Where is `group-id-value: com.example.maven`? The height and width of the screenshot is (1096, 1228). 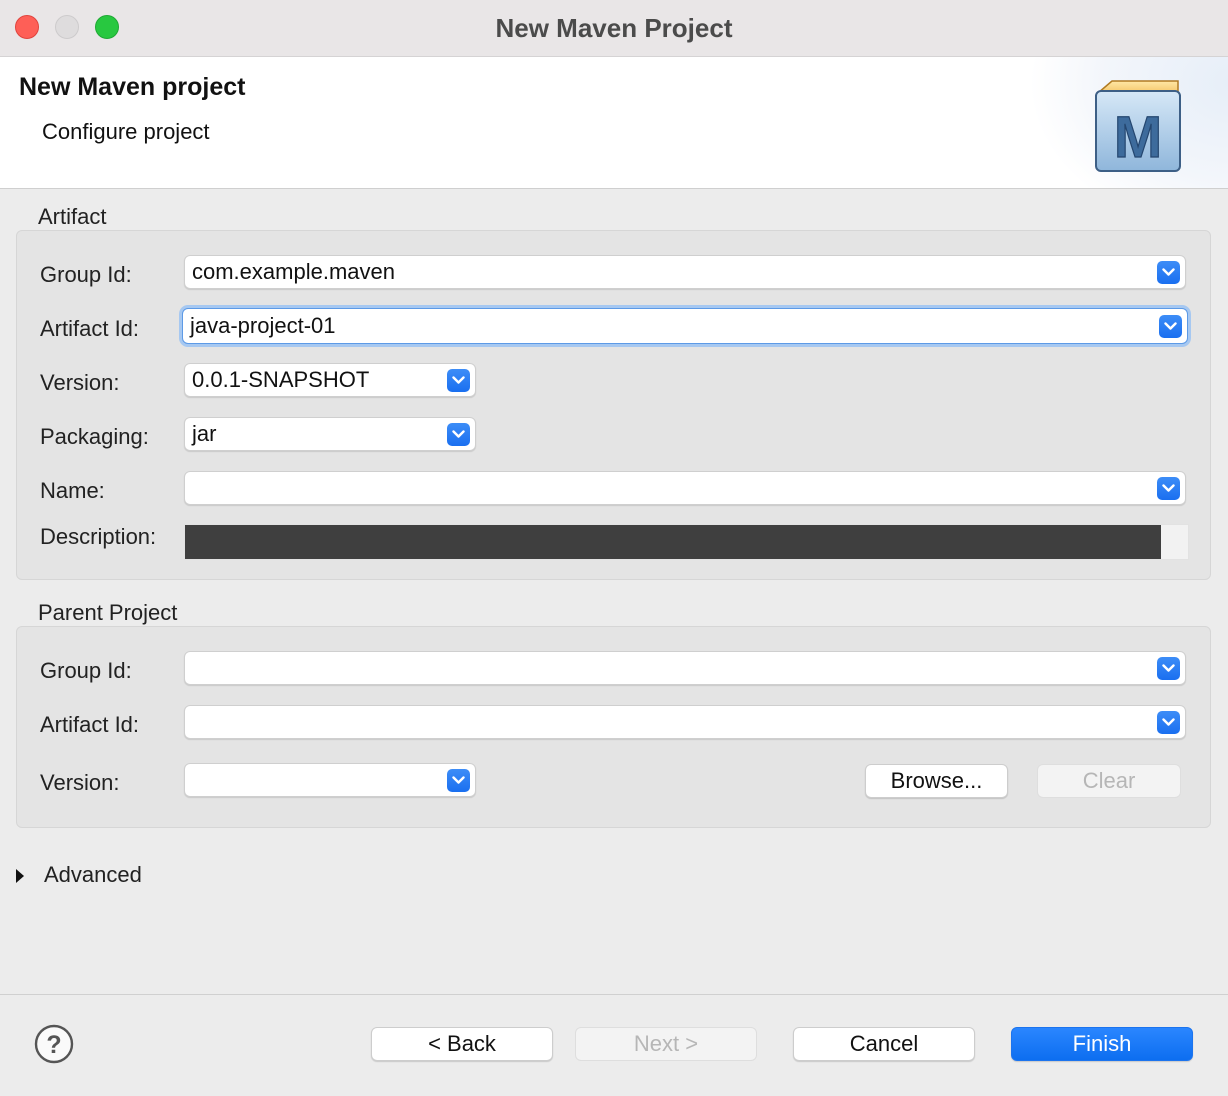 group-id-value: com.example.maven is located at coordinates (293, 271).